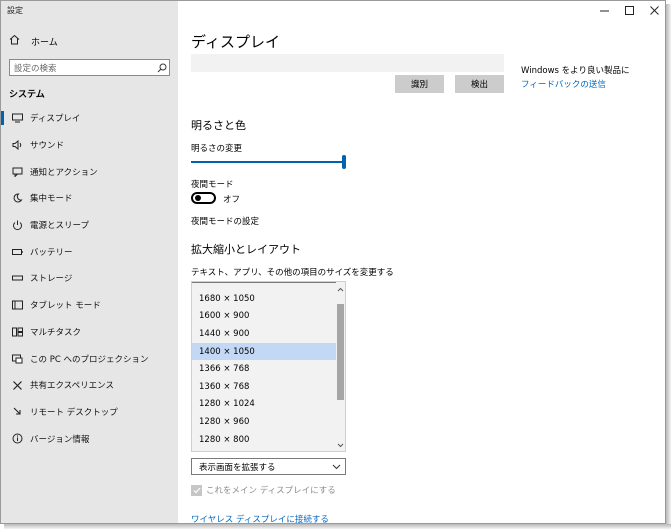 This screenshot has width=671, height=529. I want to click on battery-icon, so click(17, 252).